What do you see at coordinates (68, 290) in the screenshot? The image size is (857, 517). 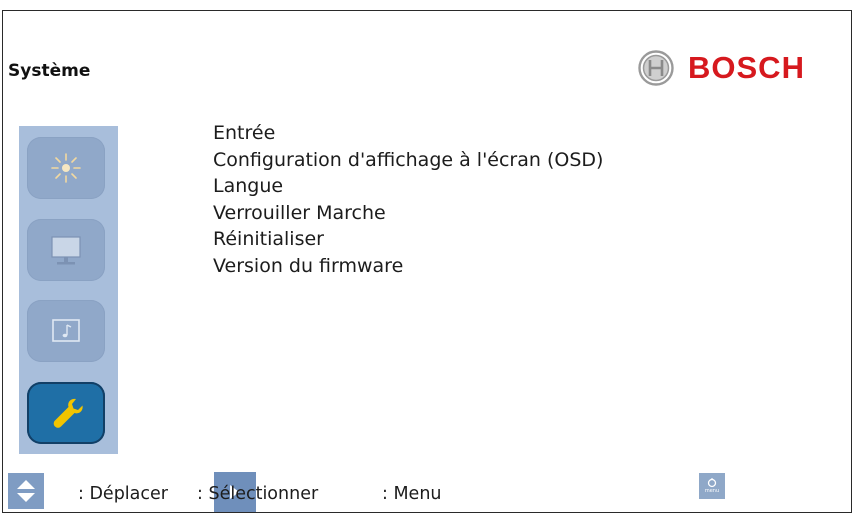 I see `sidebar` at bounding box center [68, 290].